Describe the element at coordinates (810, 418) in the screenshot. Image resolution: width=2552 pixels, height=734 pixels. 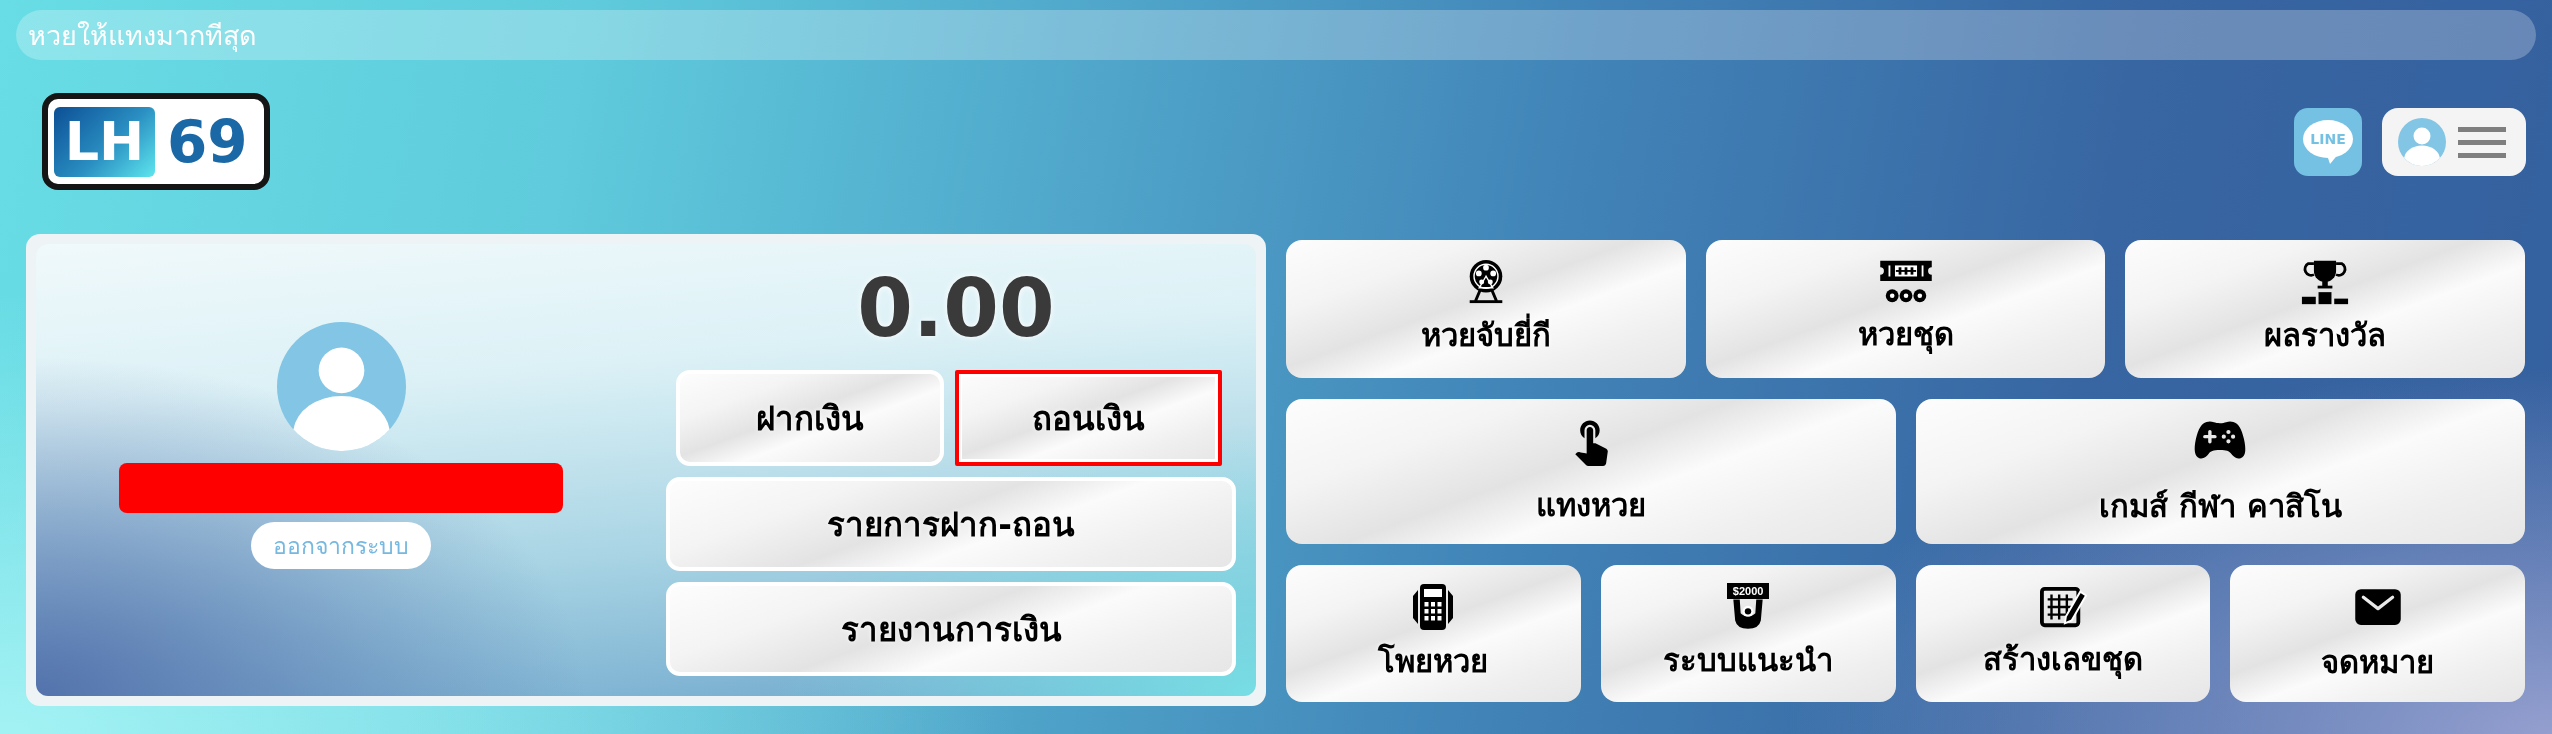
I see `deposit-button: ฝากเงิน` at that location.